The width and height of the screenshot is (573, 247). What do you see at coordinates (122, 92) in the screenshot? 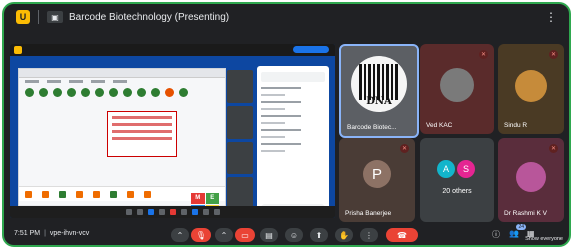
I see `app-toolbar` at bounding box center [122, 92].